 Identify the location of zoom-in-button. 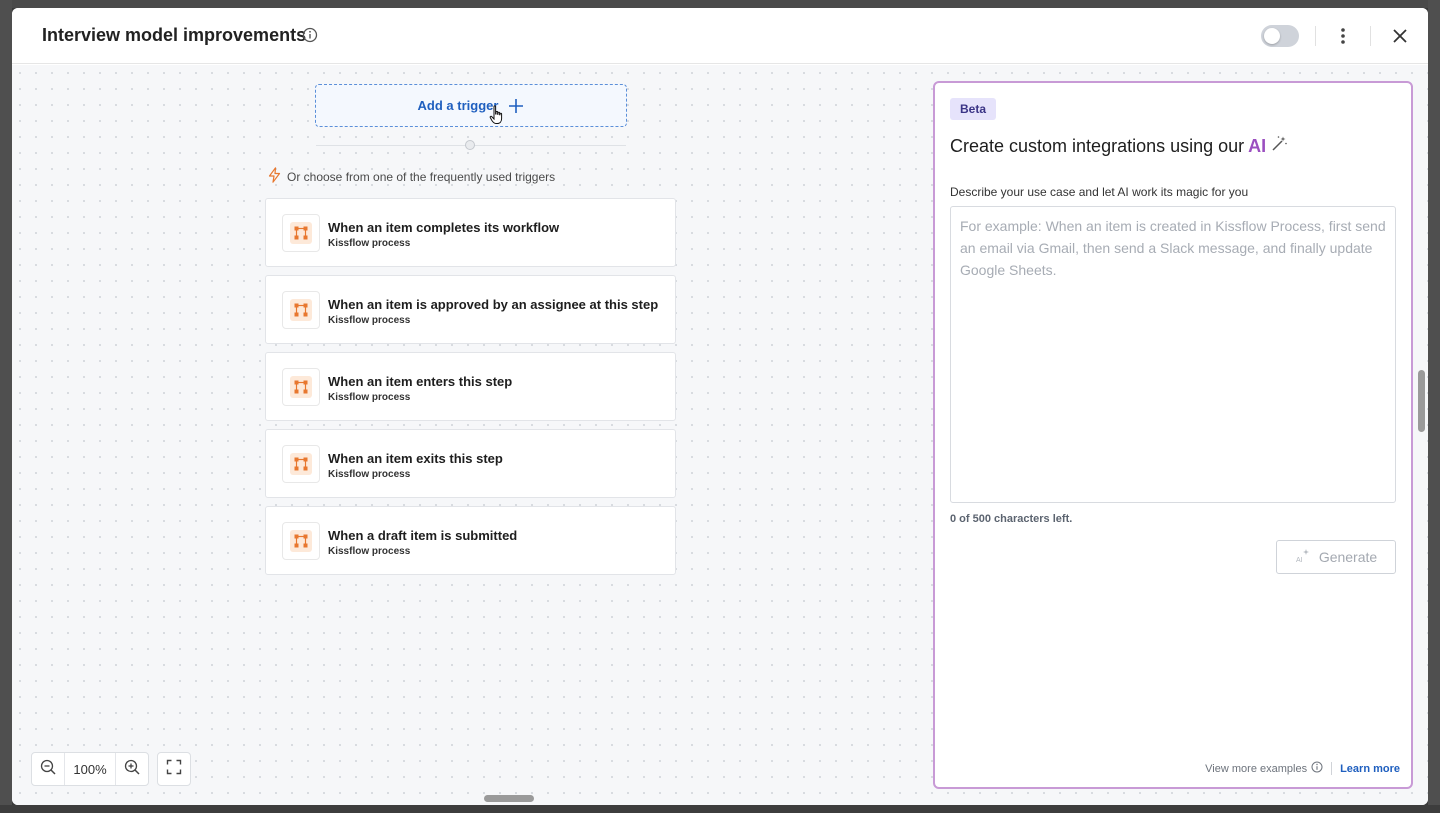
(132, 769).